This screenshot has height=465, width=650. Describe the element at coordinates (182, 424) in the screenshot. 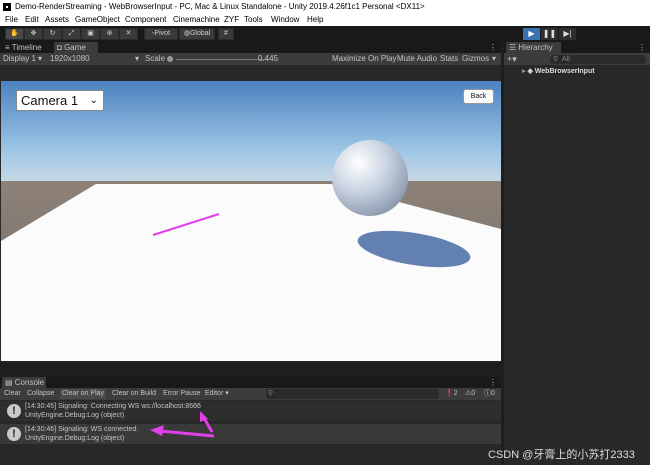

I see `annotation-arrows` at that location.